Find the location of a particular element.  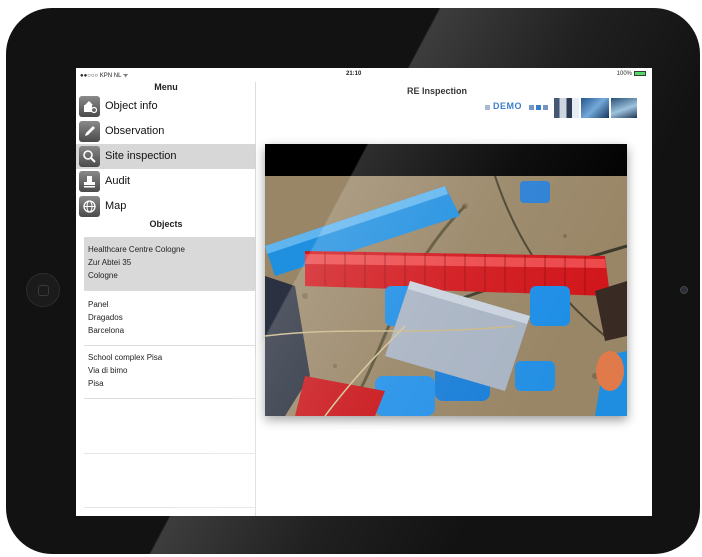

demo-logo: DEMO is located at coordinates (568, 107).